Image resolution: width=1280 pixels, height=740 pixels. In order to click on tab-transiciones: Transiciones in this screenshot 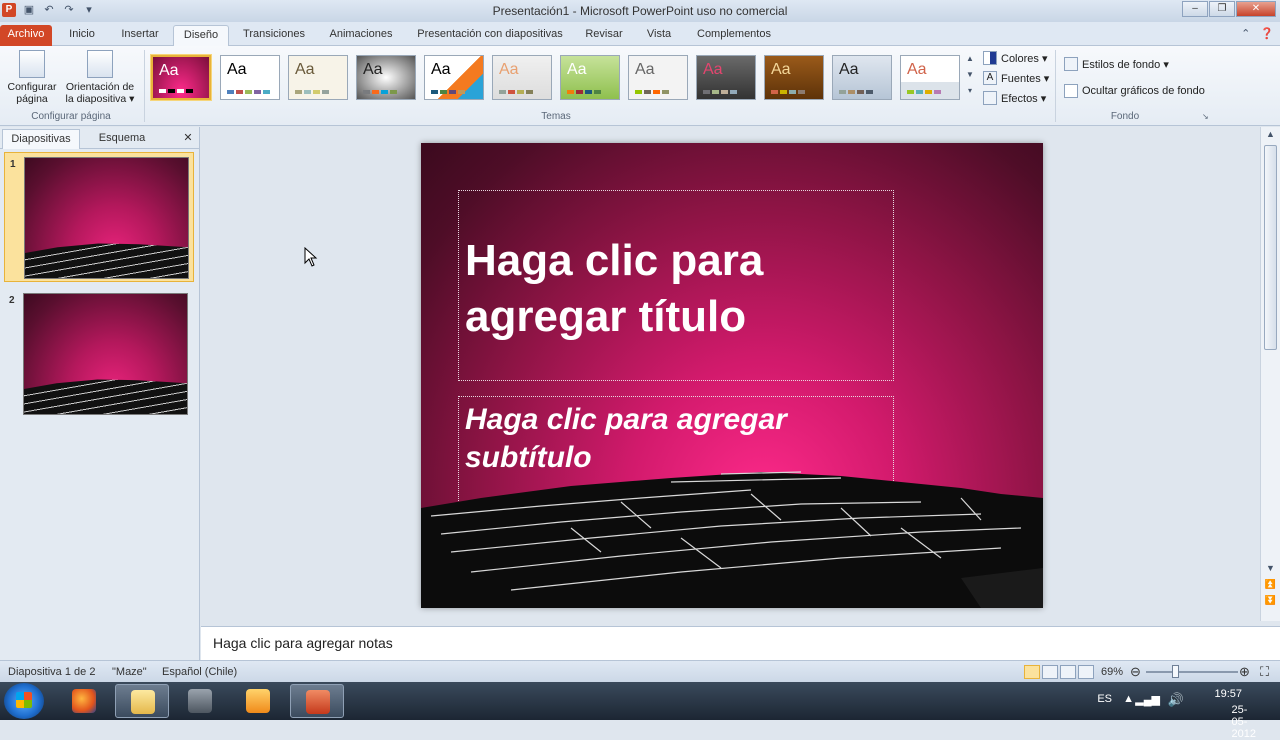, I will do `click(274, 35)`.